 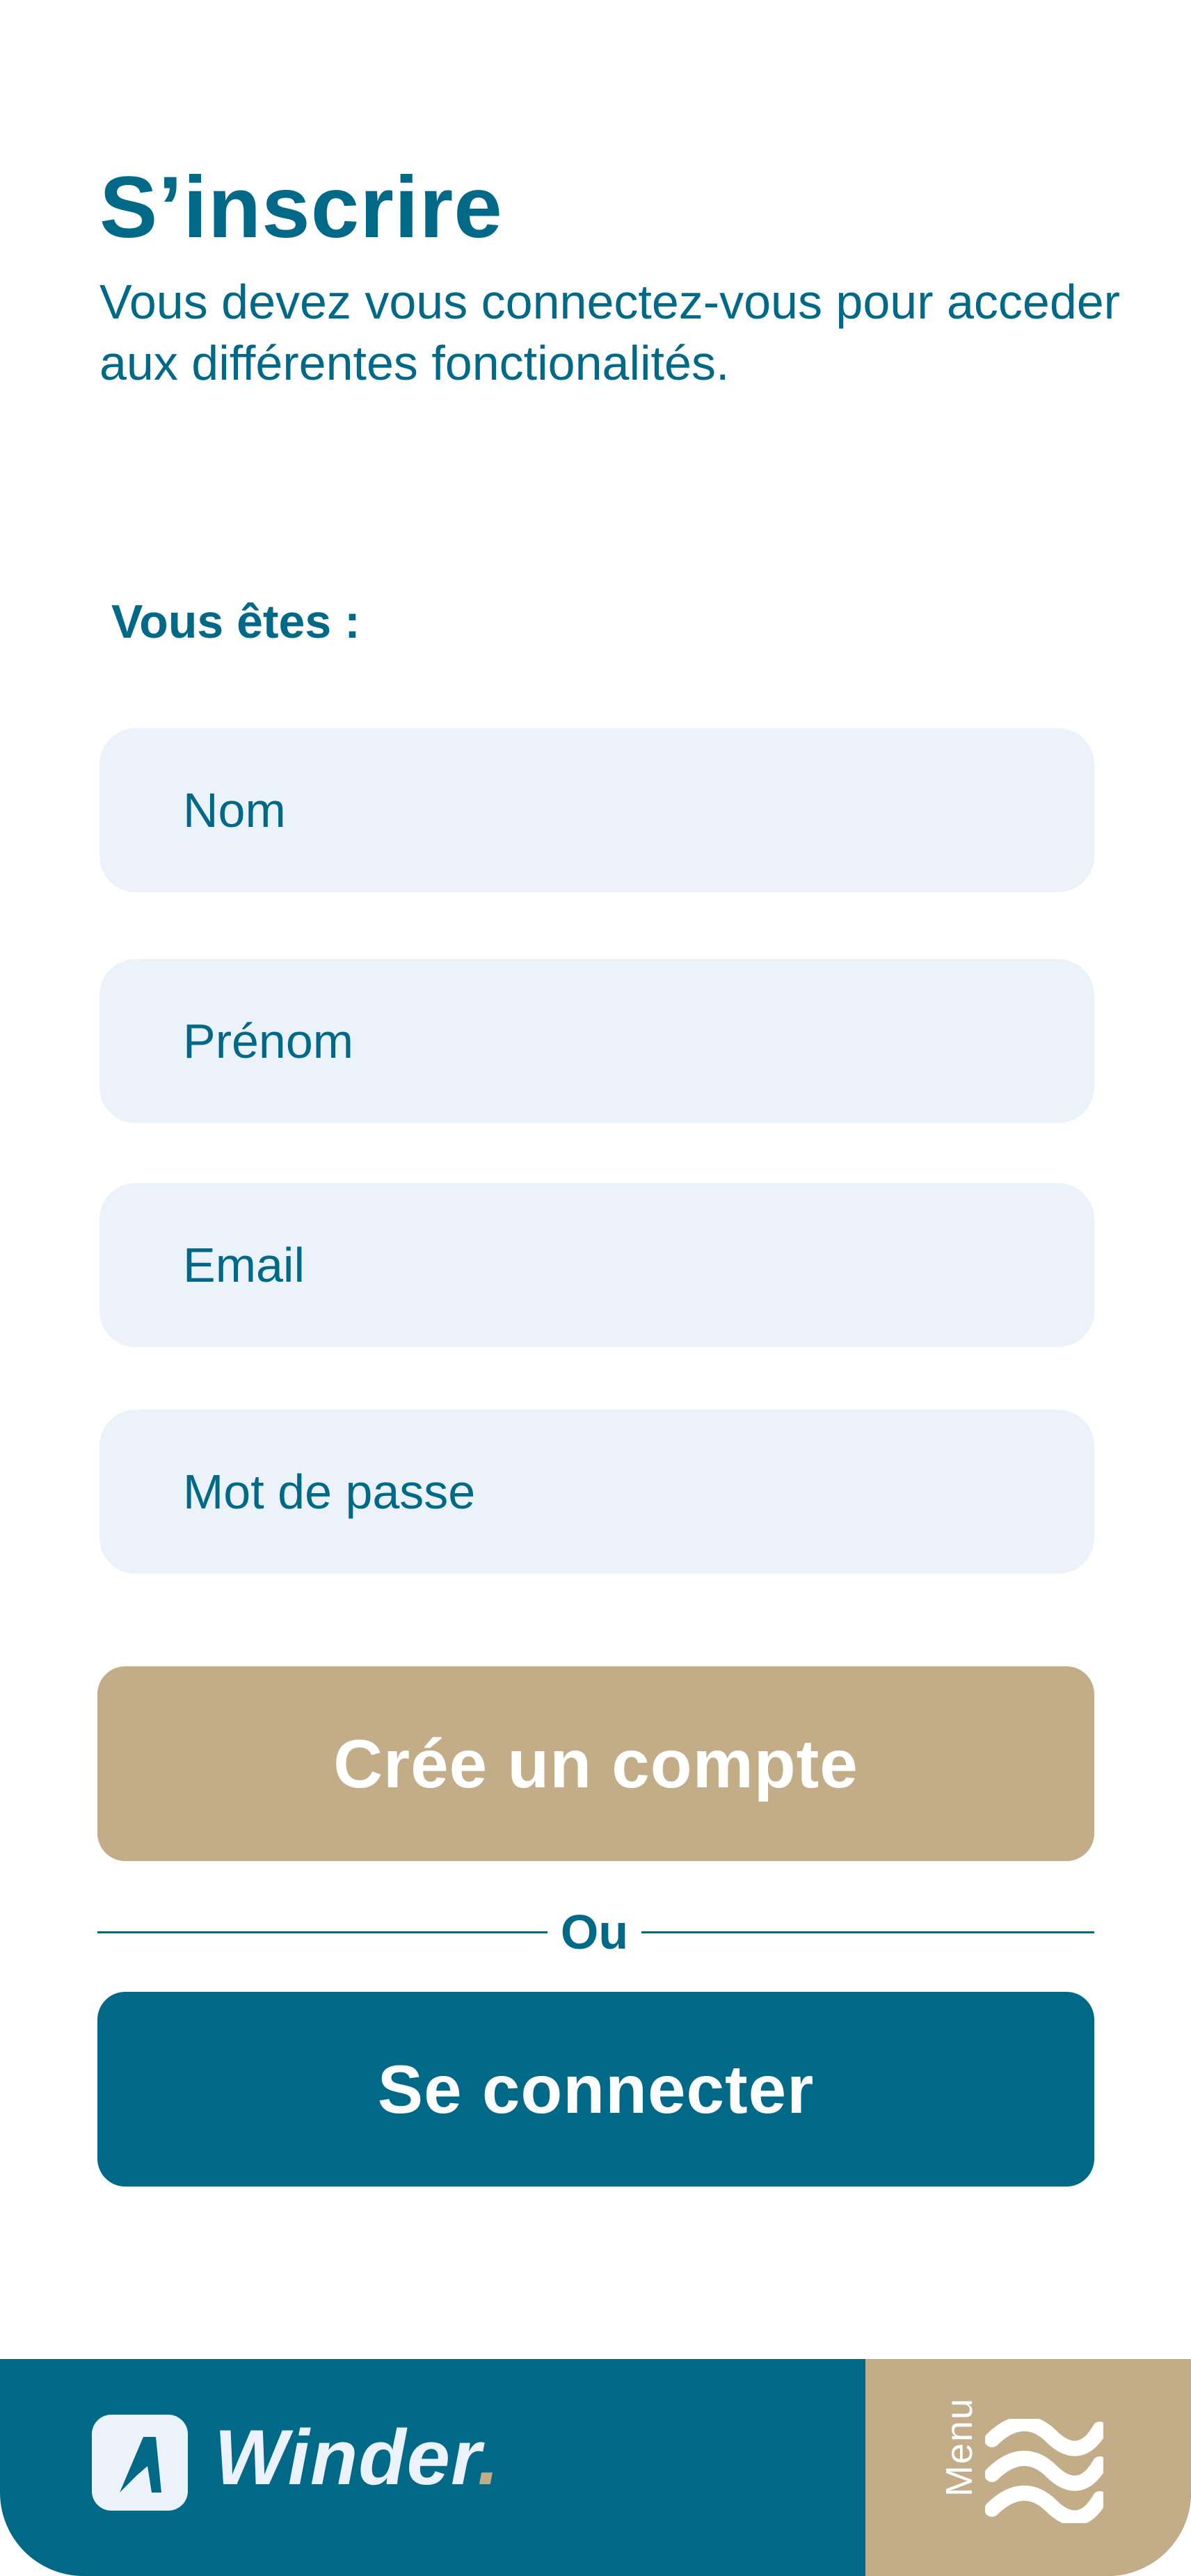 I want to click on winder-logo-icon, so click(x=140, y=2463).